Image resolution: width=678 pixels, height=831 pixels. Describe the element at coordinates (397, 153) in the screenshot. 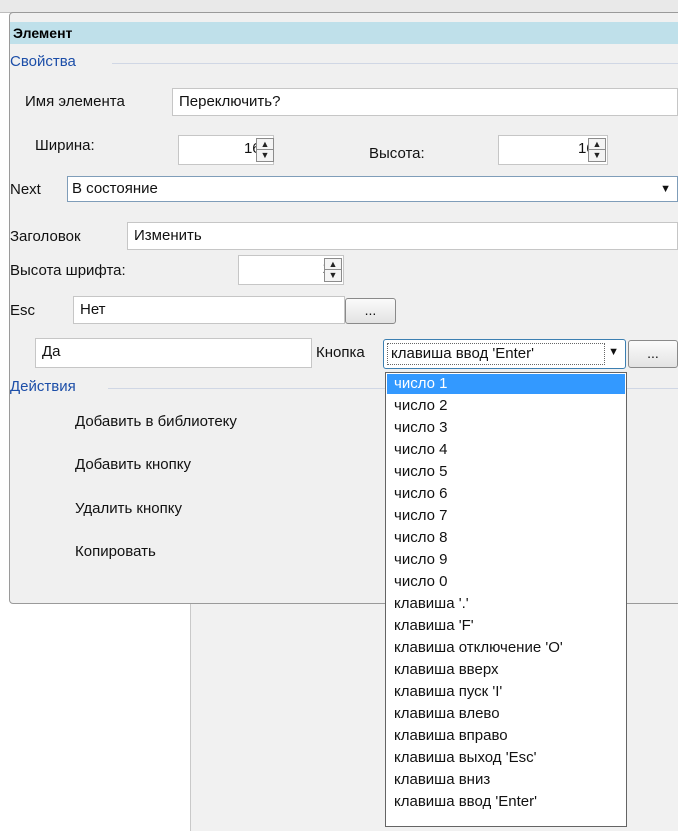

I see `height-label: Высота:` at that location.